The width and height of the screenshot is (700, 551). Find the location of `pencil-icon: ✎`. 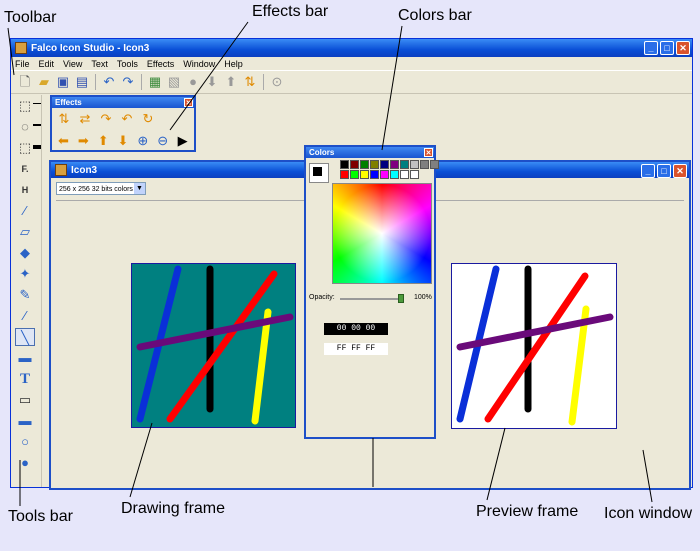

pencil-icon: ✎ is located at coordinates (25, 295).